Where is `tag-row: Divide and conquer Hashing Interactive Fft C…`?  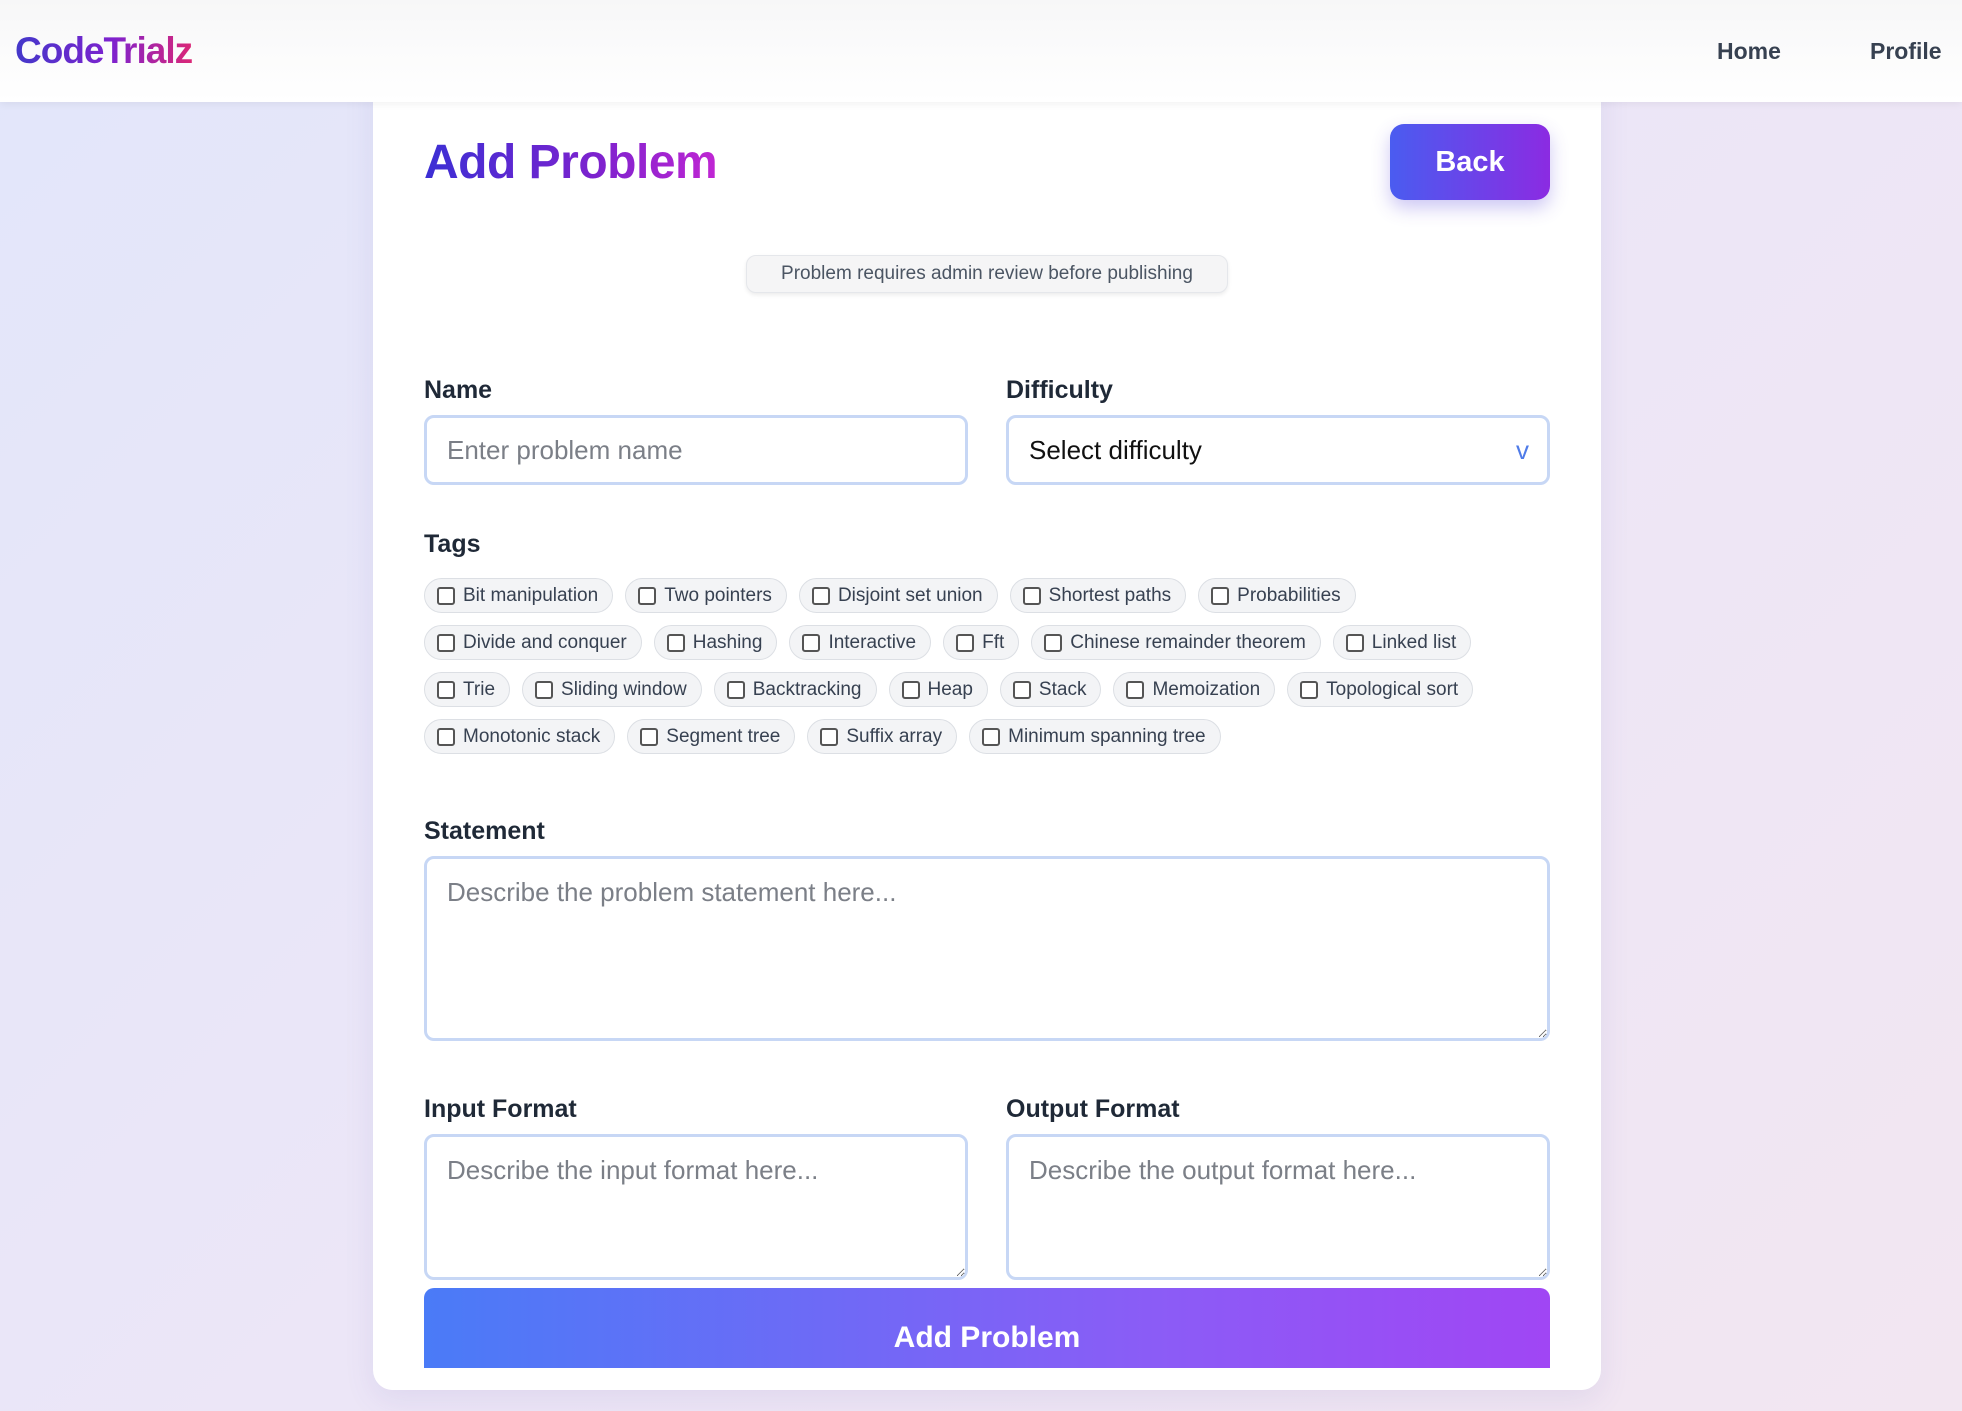 tag-row: Divide and conquer Hashing Interactive Fft C… is located at coordinates (986, 642).